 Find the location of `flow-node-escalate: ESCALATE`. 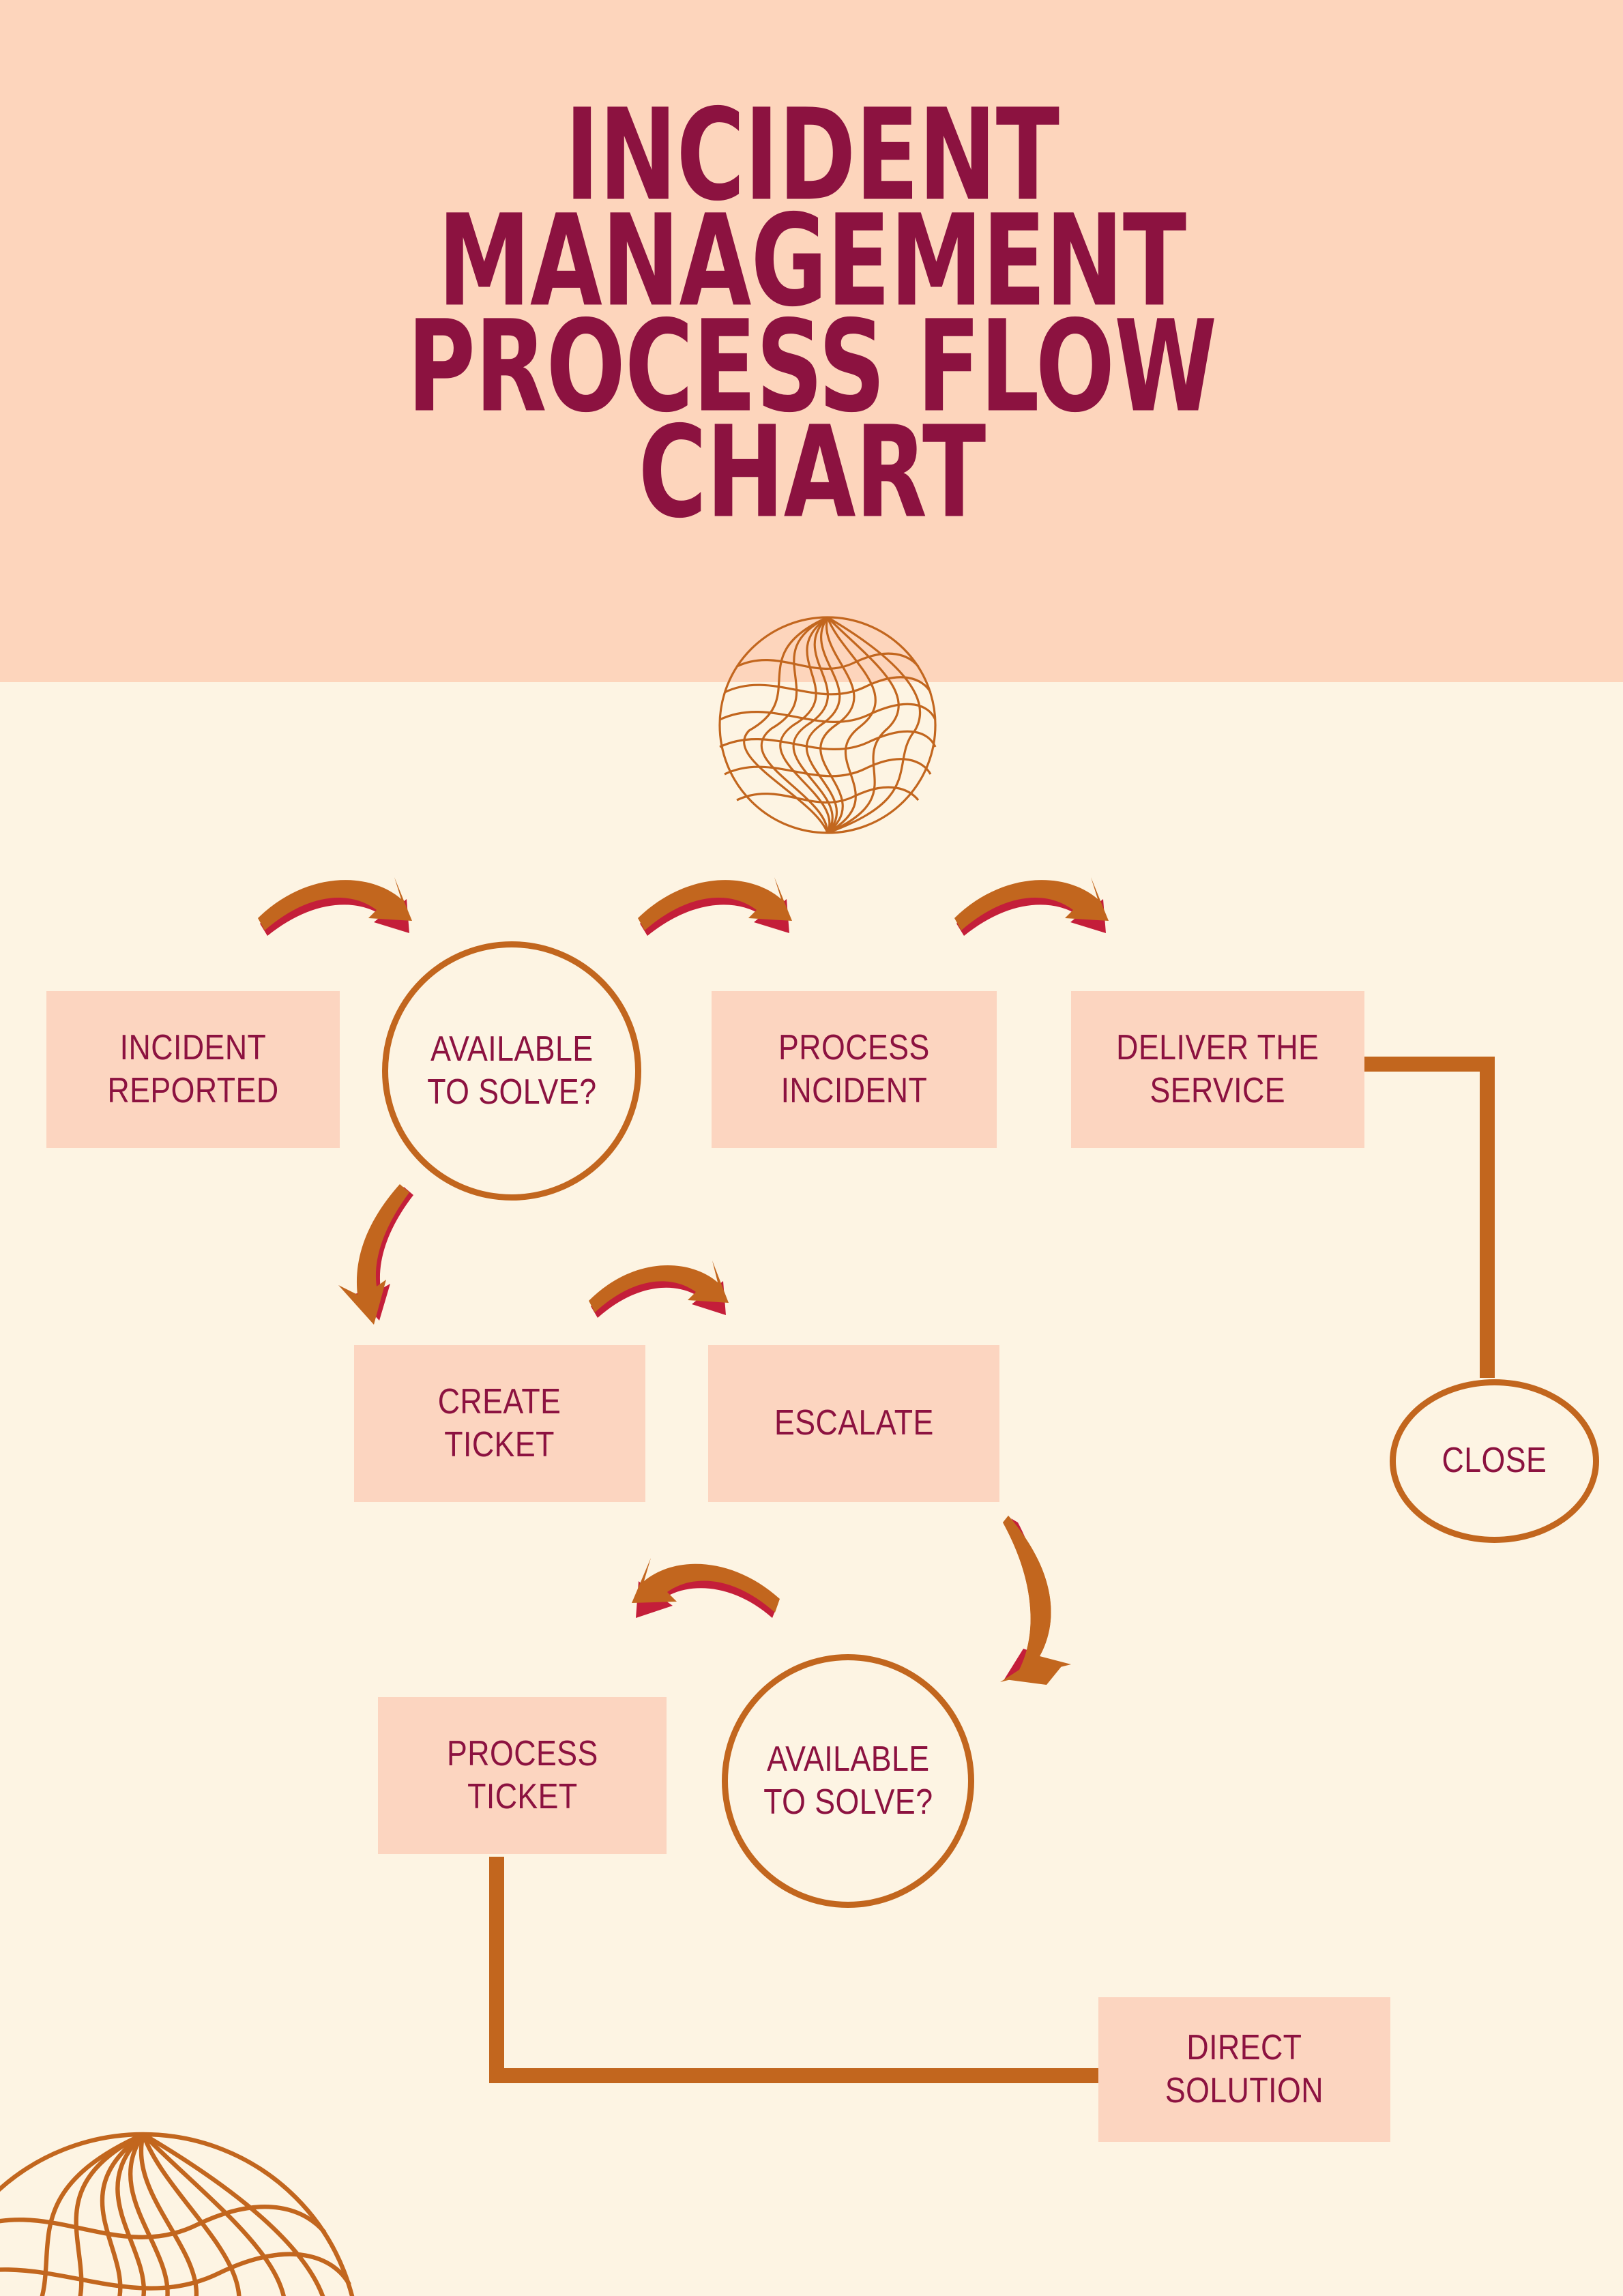

flow-node-escalate: ESCALATE is located at coordinates (853, 1424).